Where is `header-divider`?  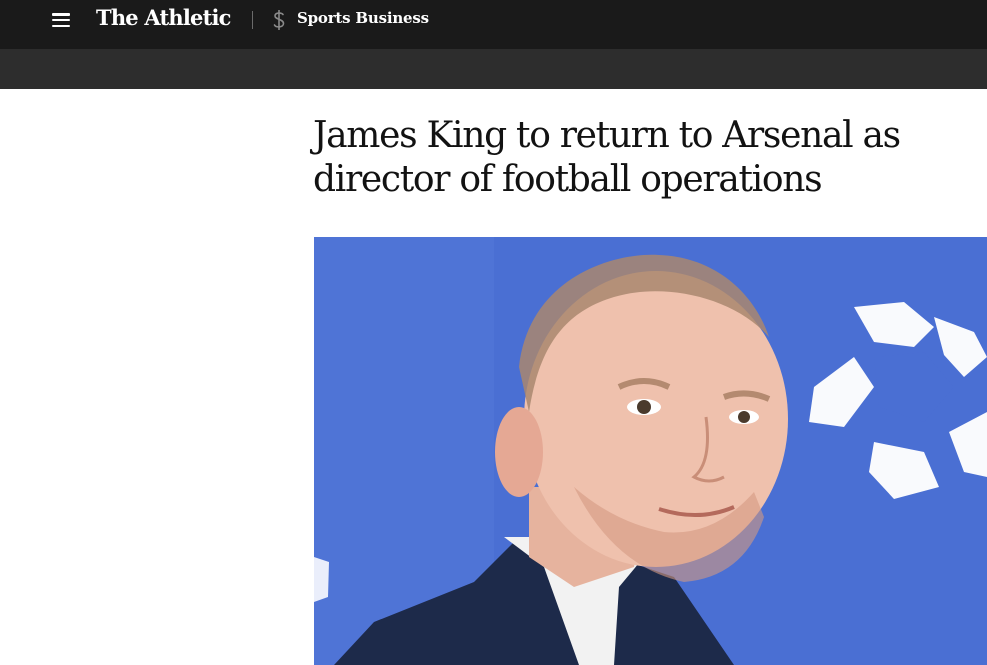 header-divider is located at coordinates (252, 20).